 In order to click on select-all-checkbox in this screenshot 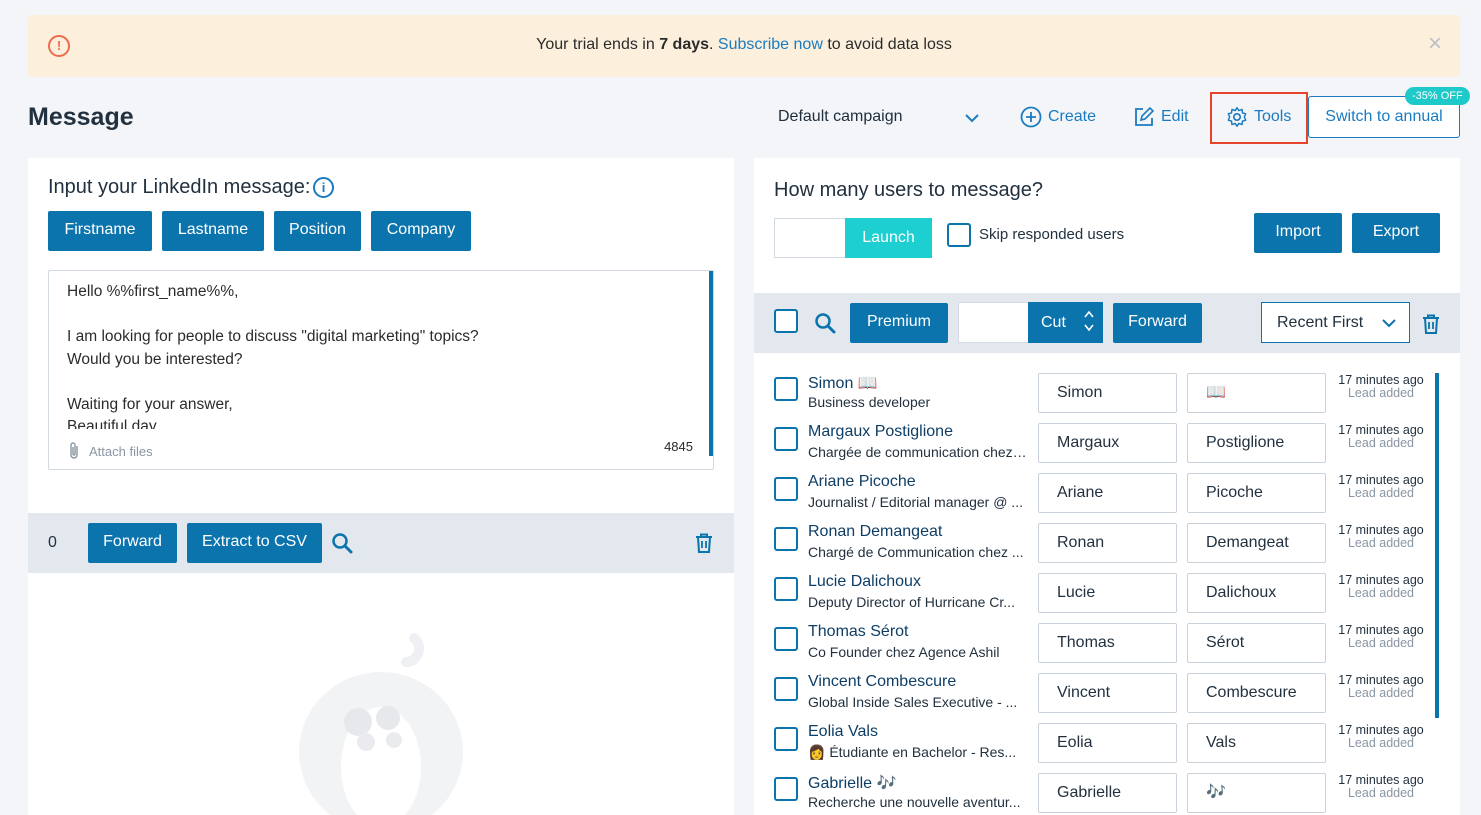, I will do `click(786, 321)`.